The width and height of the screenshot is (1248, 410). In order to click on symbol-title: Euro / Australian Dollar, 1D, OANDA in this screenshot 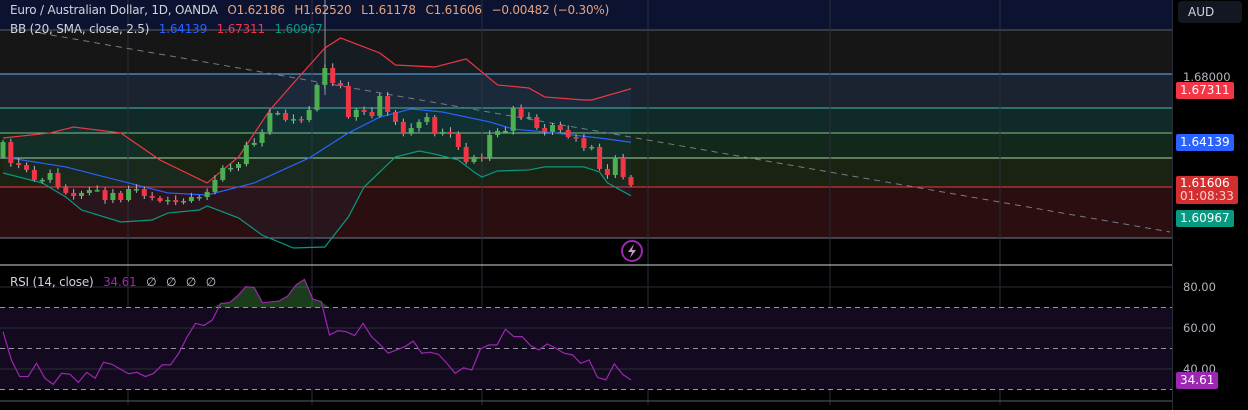, I will do `click(114, 10)`.